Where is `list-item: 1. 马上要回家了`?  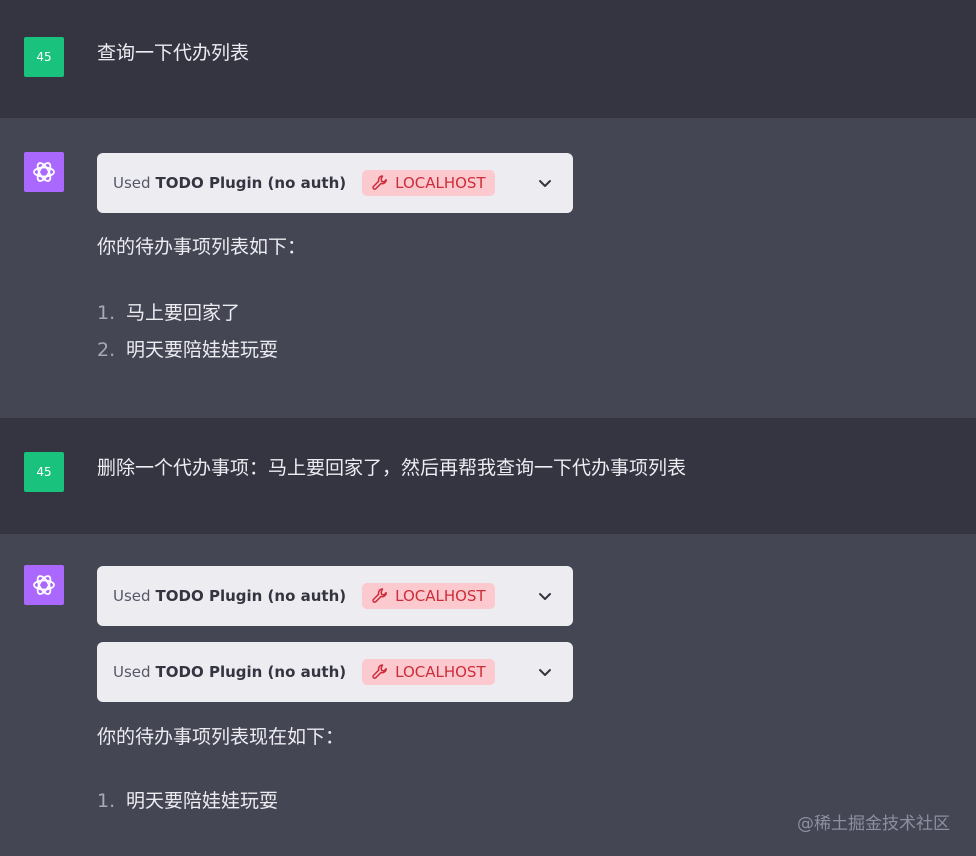
list-item: 1. 马上要回家了 is located at coordinates (168, 313).